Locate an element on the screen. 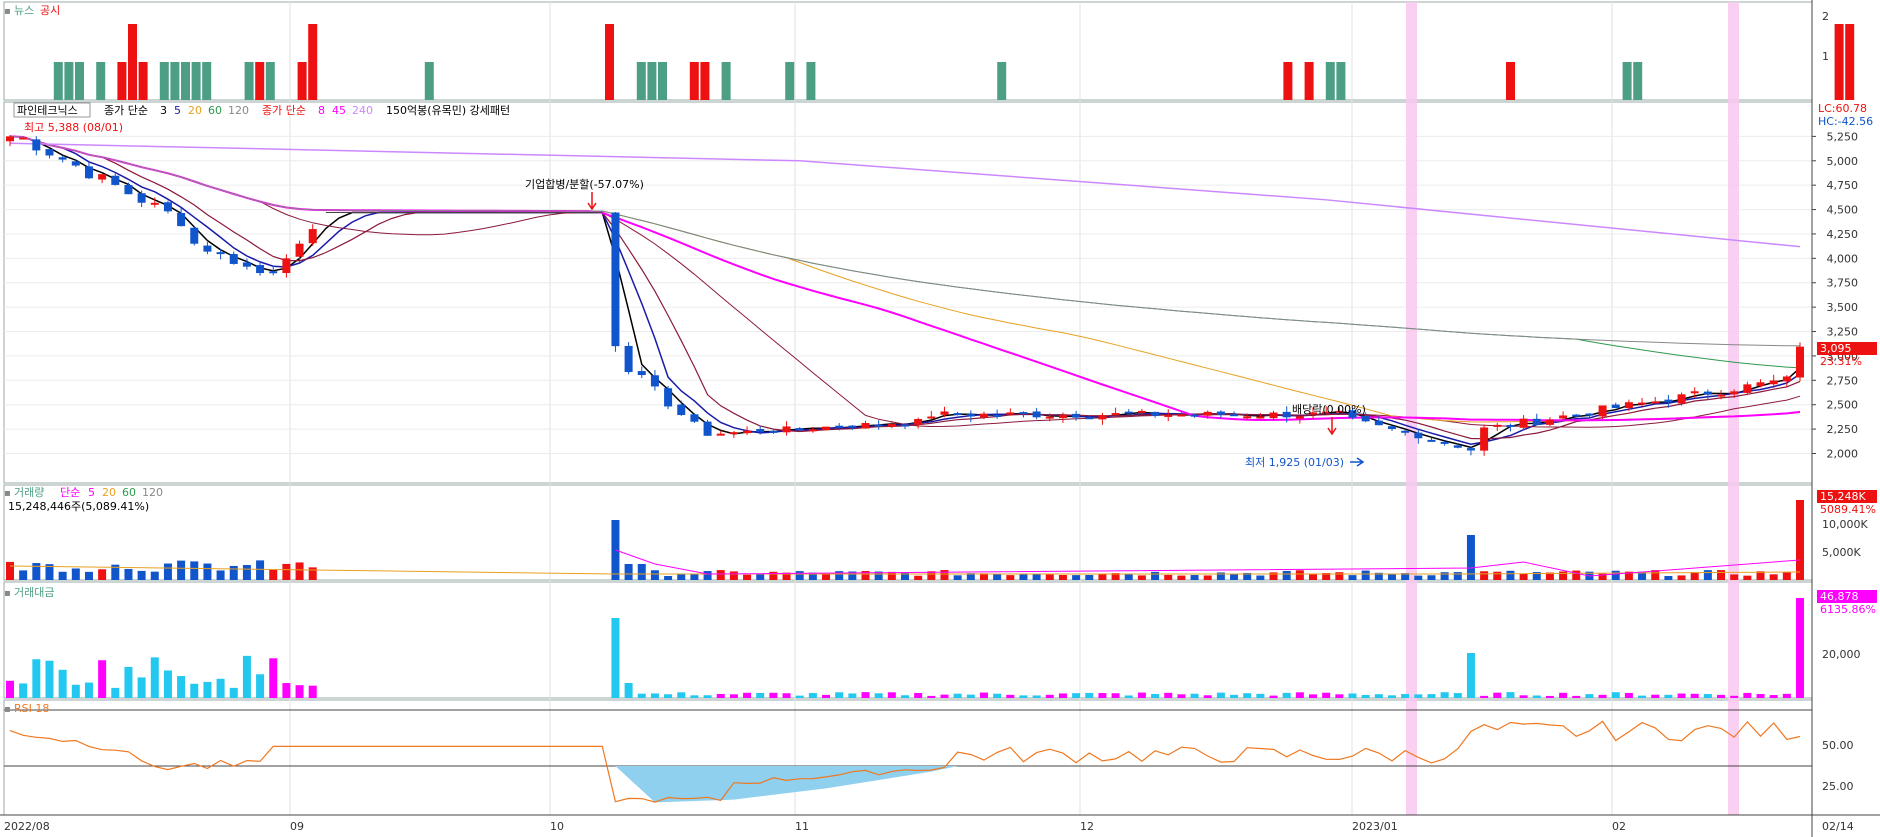 The image size is (1880, 837). ma-period-240: 240 is located at coordinates (362, 110).